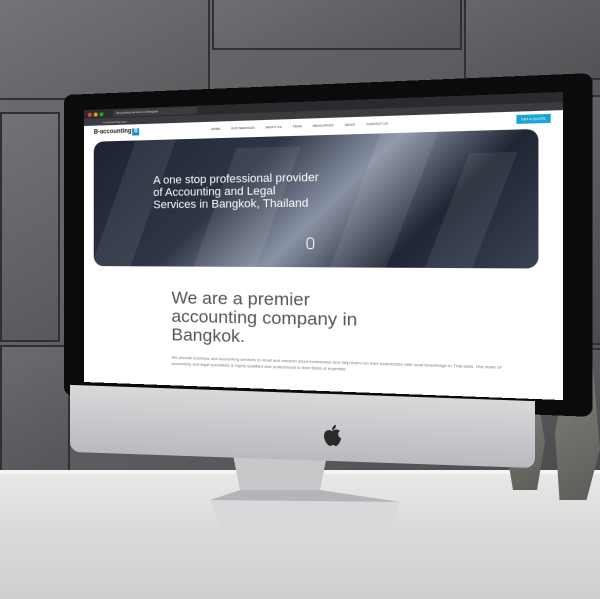  I want to click on menu-item-team: TEAM, so click(297, 126).